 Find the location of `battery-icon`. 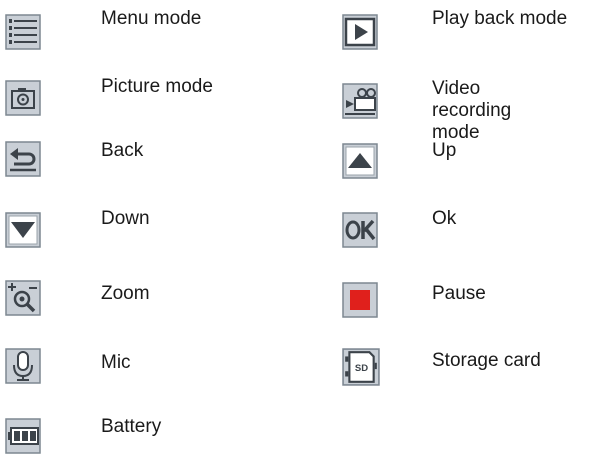

battery-icon is located at coordinates (23, 436).